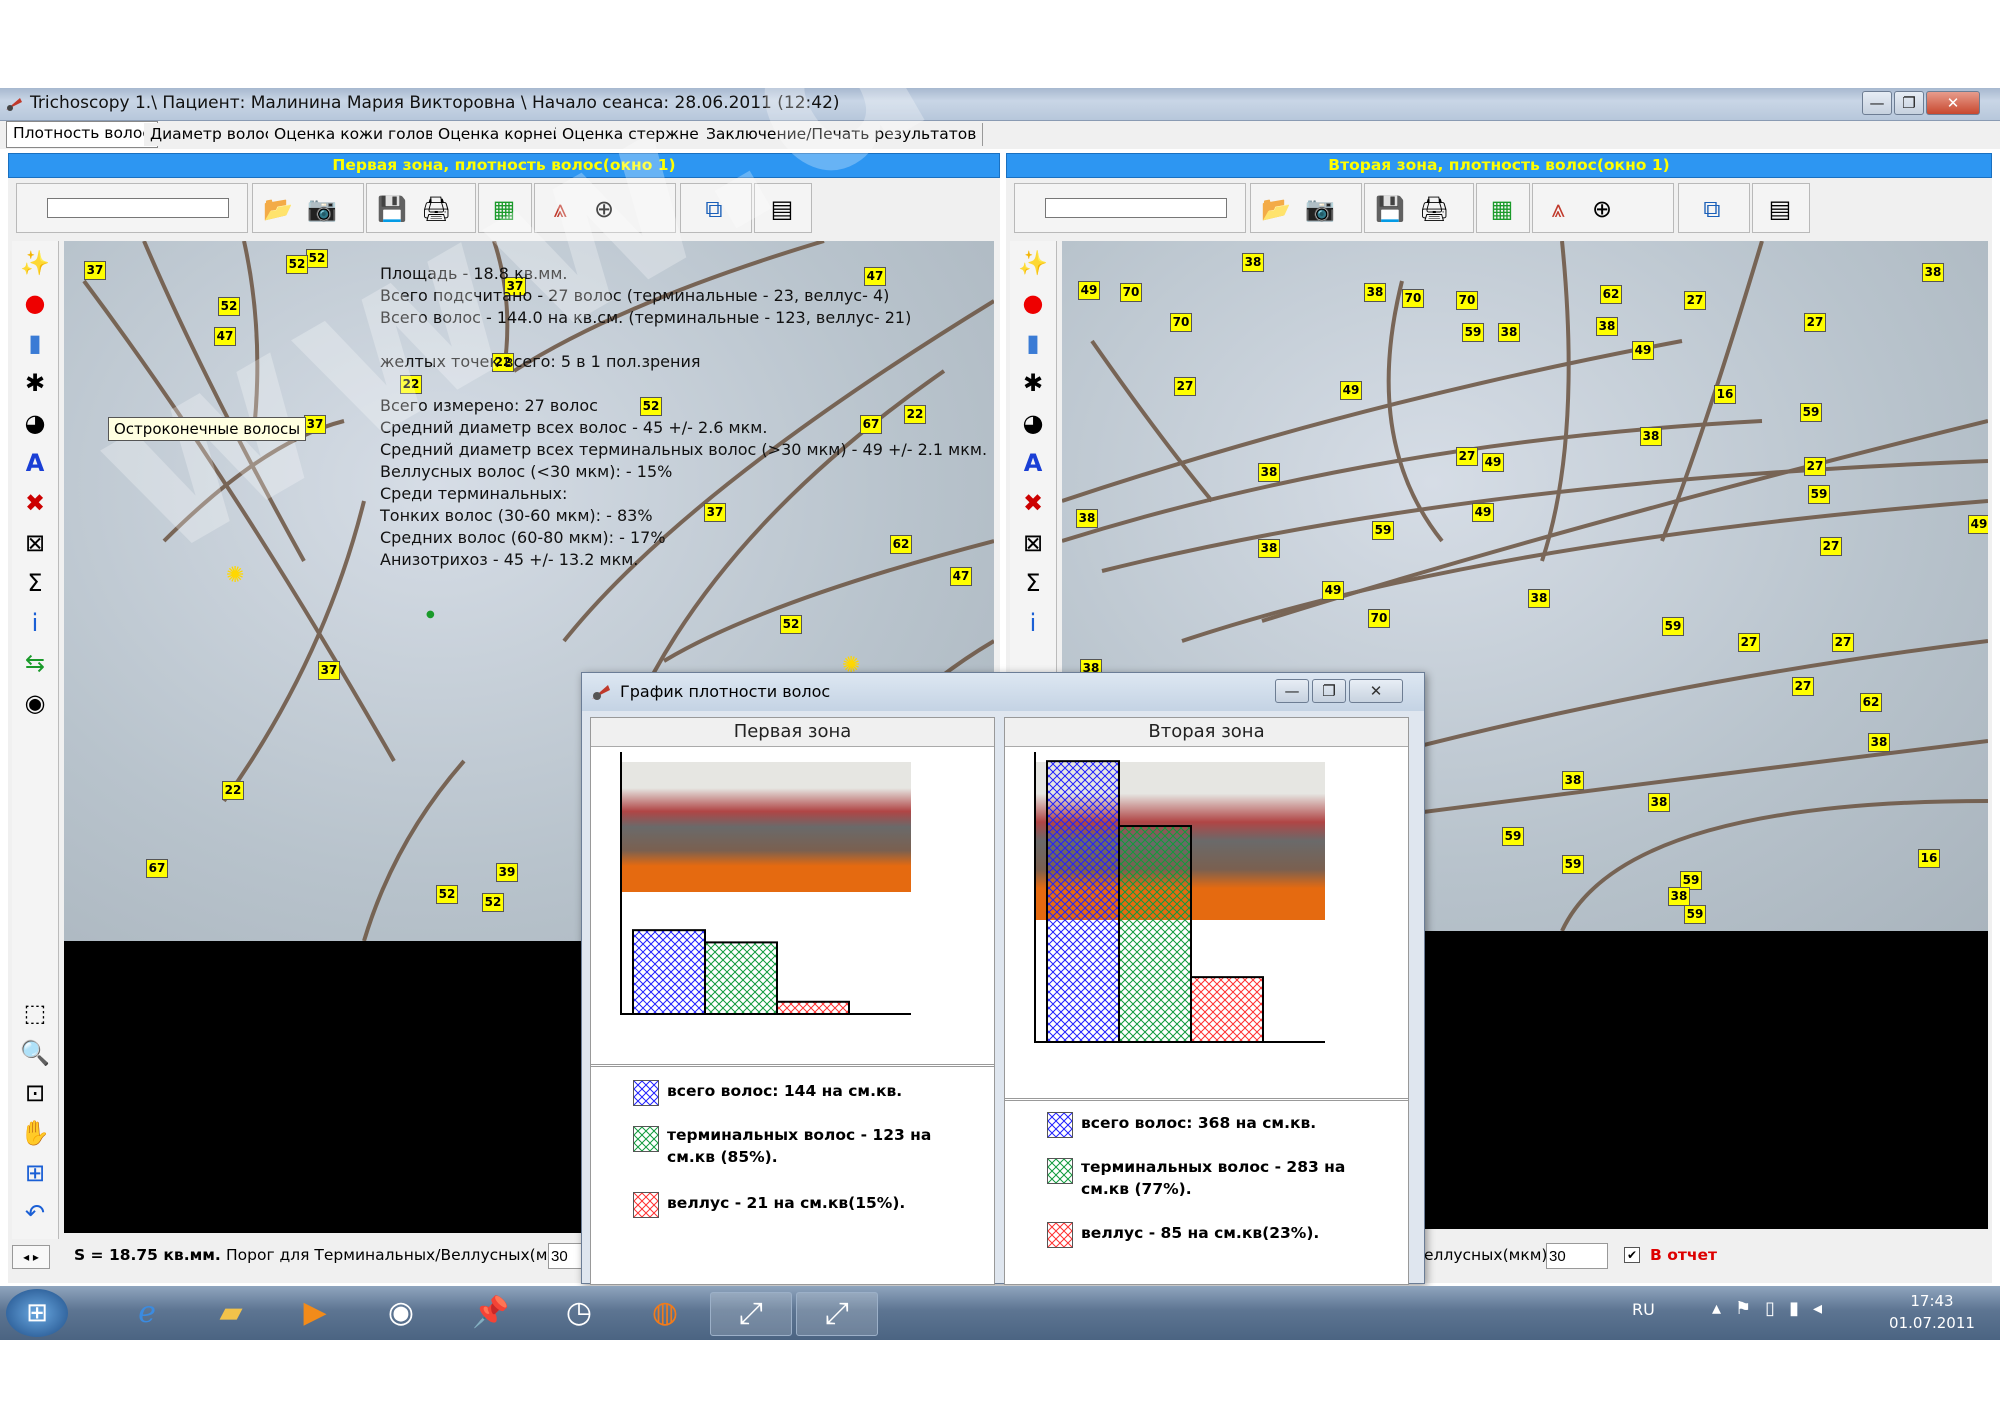 The width and height of the screenshot is (2000, 1428). What do you see at coordinates (147, 1255) in the screenshot?
I see `zone1-area: S = 18.75 кв.мм.` at bounding box center [147, 1255].